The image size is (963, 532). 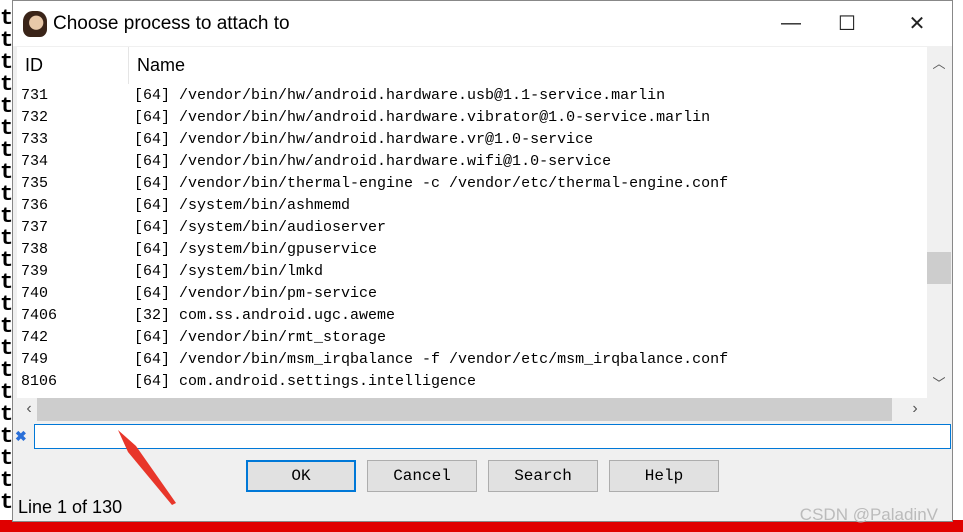 What do you see at coordinates (147, 467) in the screenshot?
I see `annotation-arrow` at bounding box center [147, 467].